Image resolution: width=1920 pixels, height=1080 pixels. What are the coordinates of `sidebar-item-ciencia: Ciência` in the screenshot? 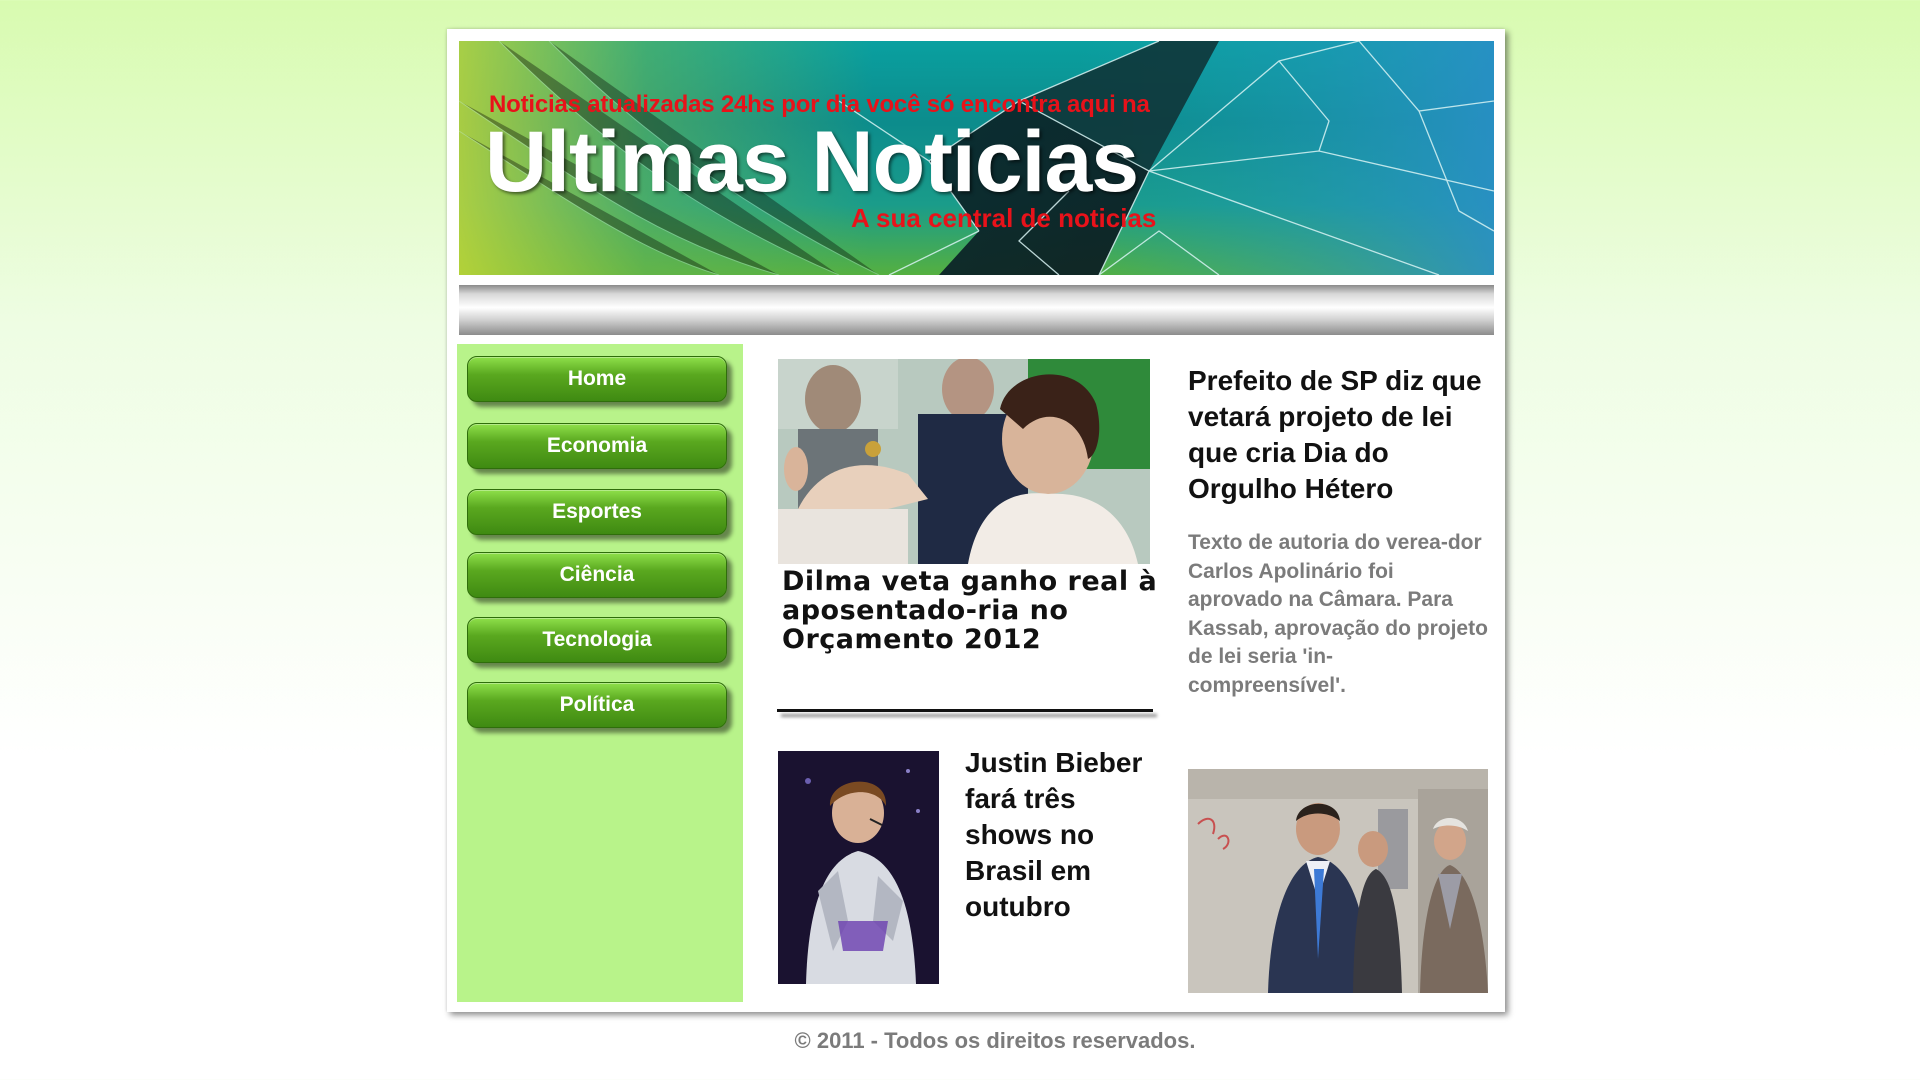 It's located at (597, 575).